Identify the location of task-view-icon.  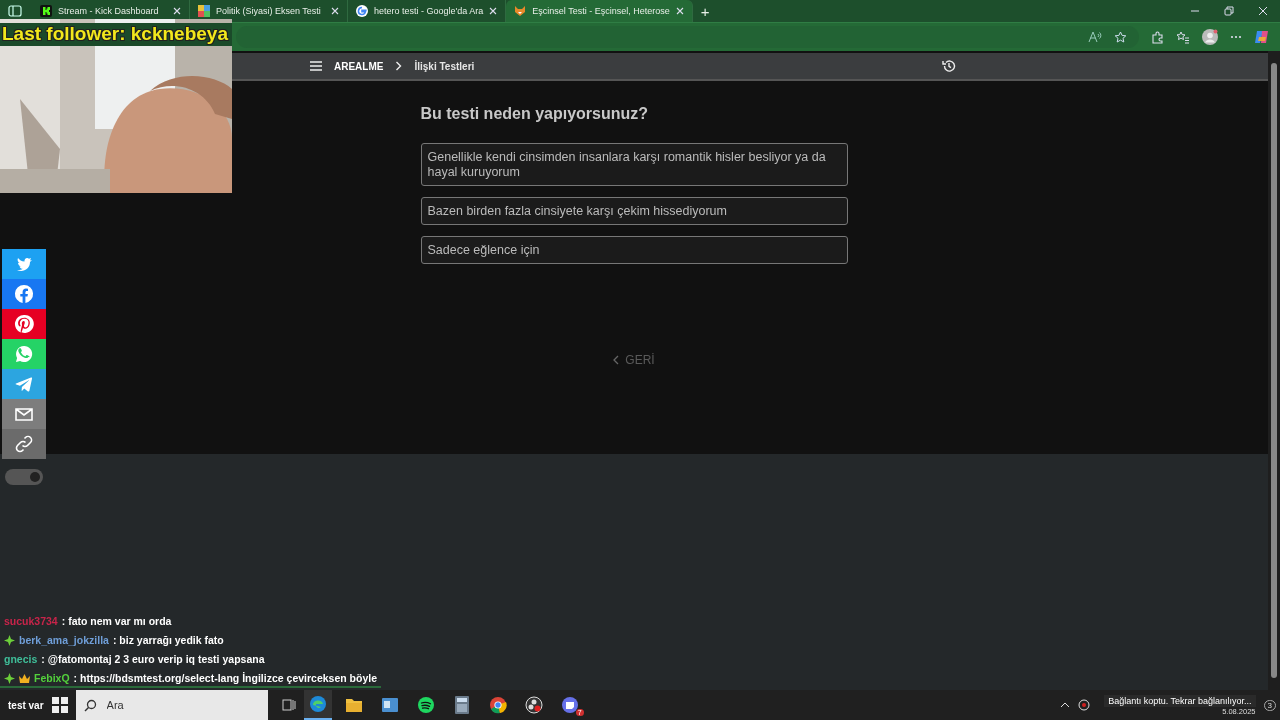
(288, 705).